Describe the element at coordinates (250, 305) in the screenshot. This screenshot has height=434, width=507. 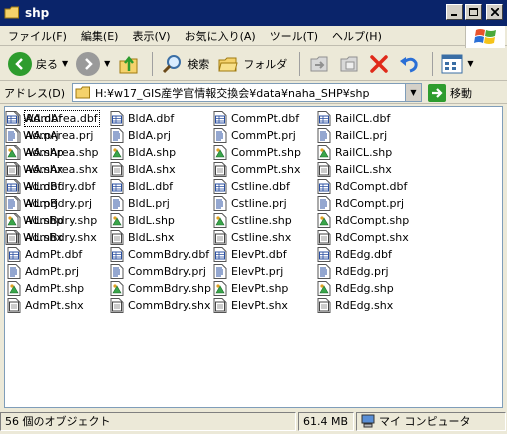
I see `file-item: ElevPt.shx` at that location.